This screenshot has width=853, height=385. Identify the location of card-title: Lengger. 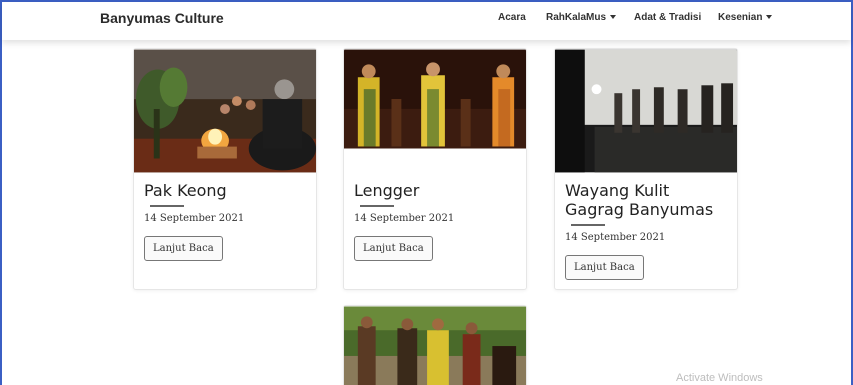
(386, 190).